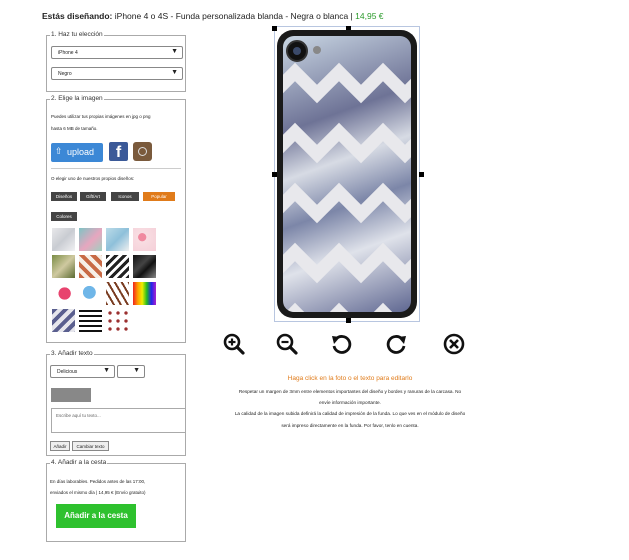  What do you see at coordinates (397, 344) in the screenshot?
I see `rotate-right-icon` at bounding box center [397, 344].